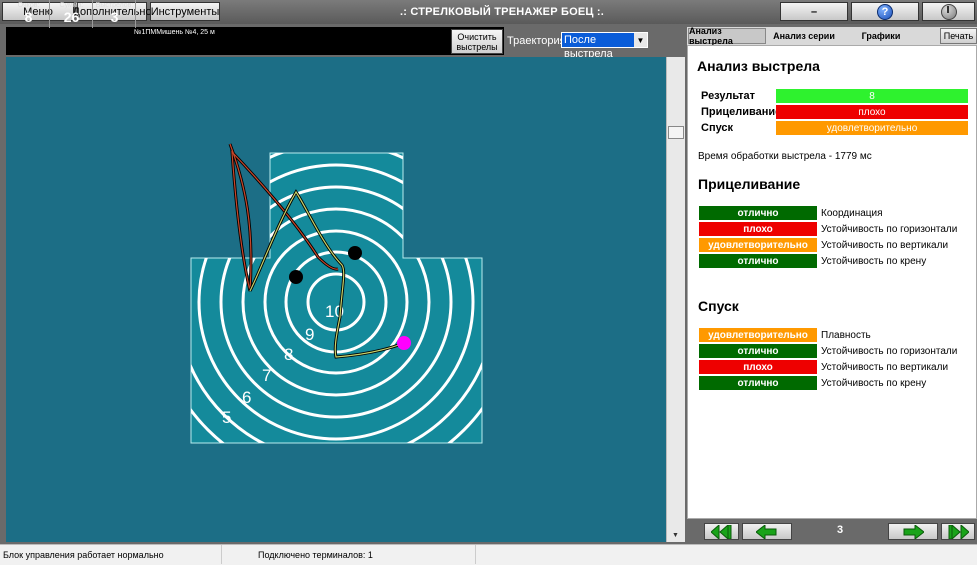 This screenshot has width=977, height=565. What do you see at coordinates (717, 128) in the screenshot?
I see `trigger-label: Спуск` at bounding box center [717, 128].